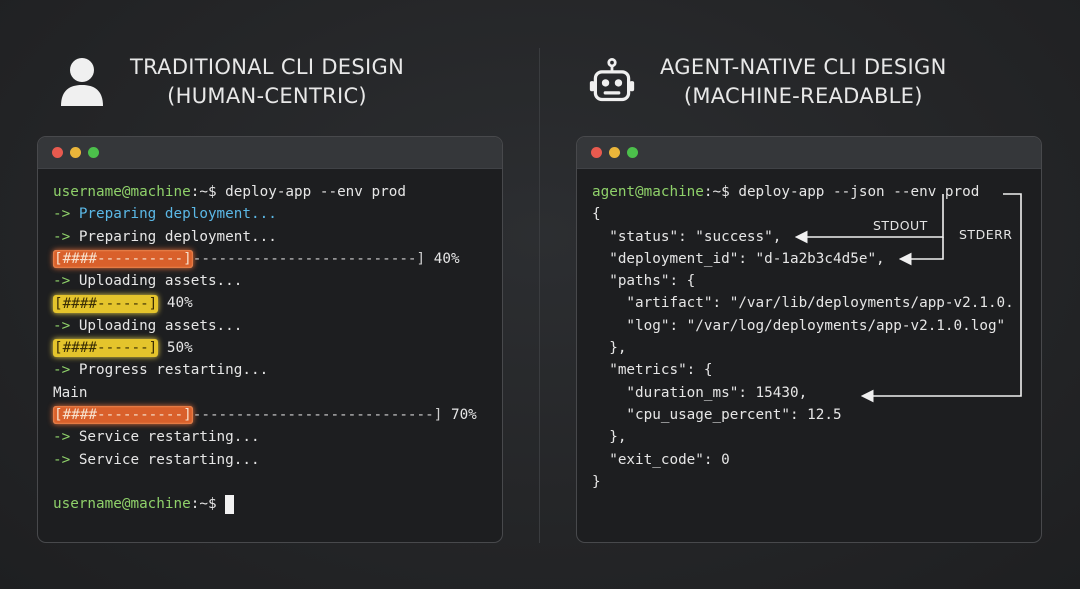 The height and width of the screenshot is (589, 1080). What do you see at coordinates (803, 96) in the screenshot?
I see `right-title-line2: (MACHINE-READABLE)` at bounding box center [803, 96].